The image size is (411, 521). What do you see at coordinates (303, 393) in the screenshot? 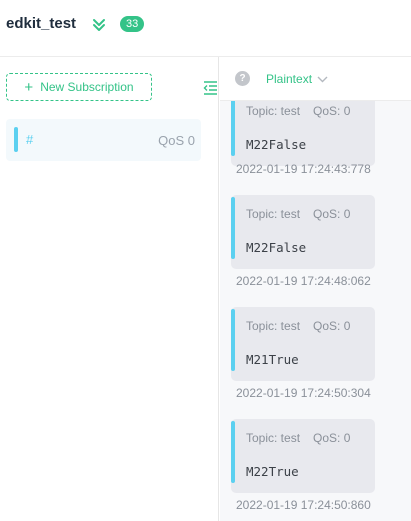
I see `message-timestamp: 2022-01-19 17:24:50:304` at bounding box center [303, 393].